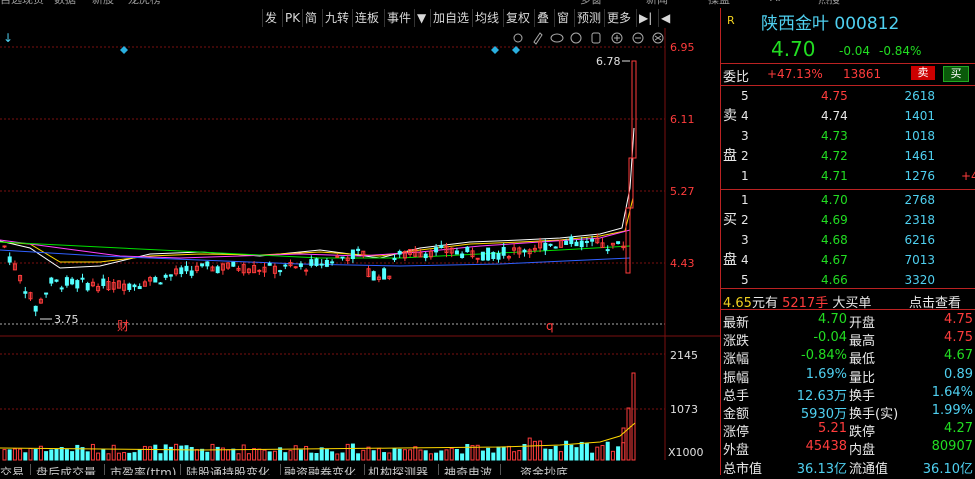 The image size is (975, 479). What do you see at coordinates (310, 18) in the screenshot?
I see `toolbar-jian: 简` at bounding box center [310, 18].